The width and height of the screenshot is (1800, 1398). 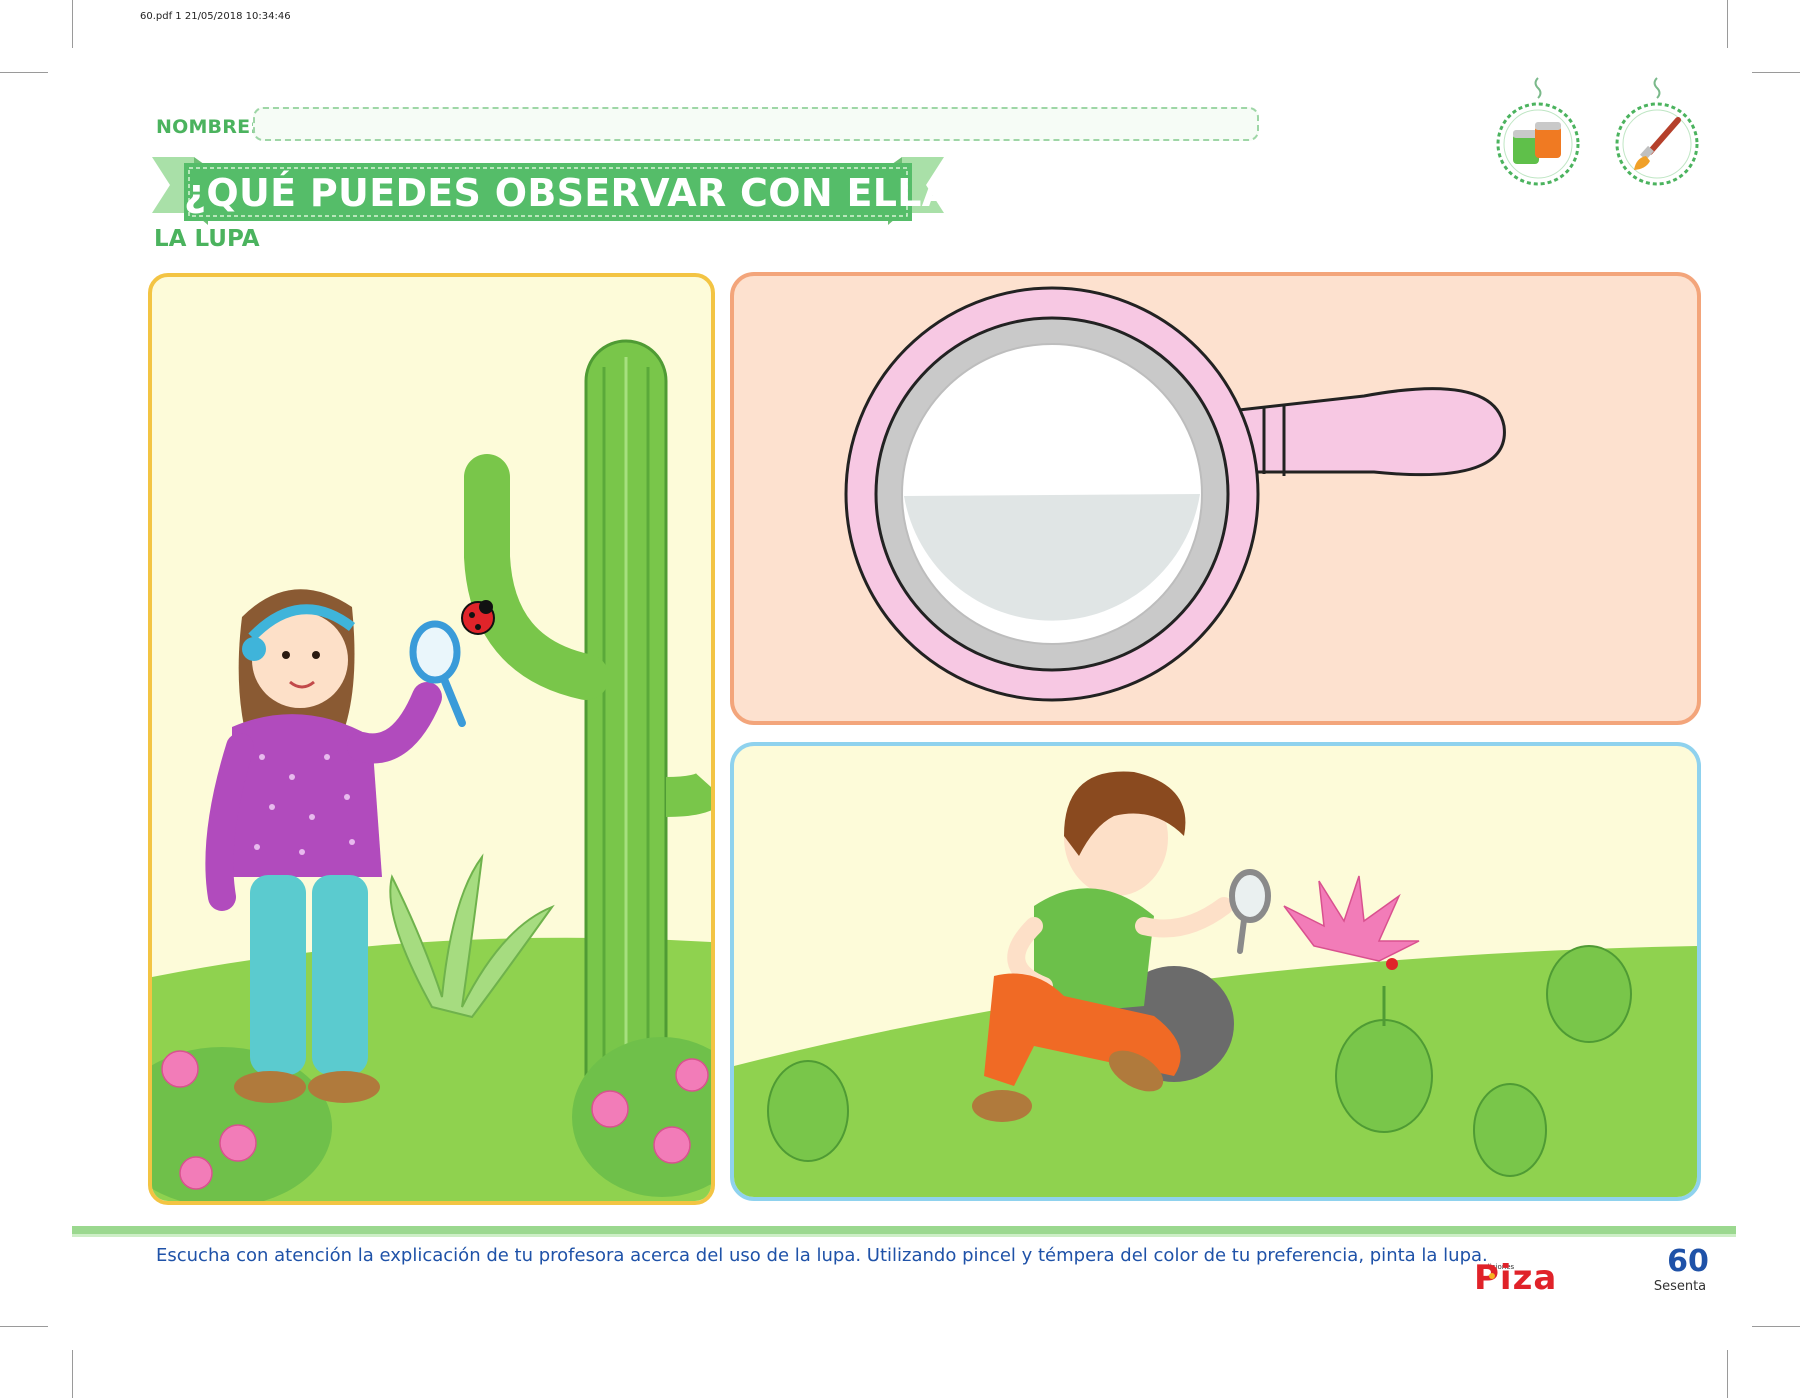 I want to click on magnifying-glass-icon, so click(x=1175, y=494).